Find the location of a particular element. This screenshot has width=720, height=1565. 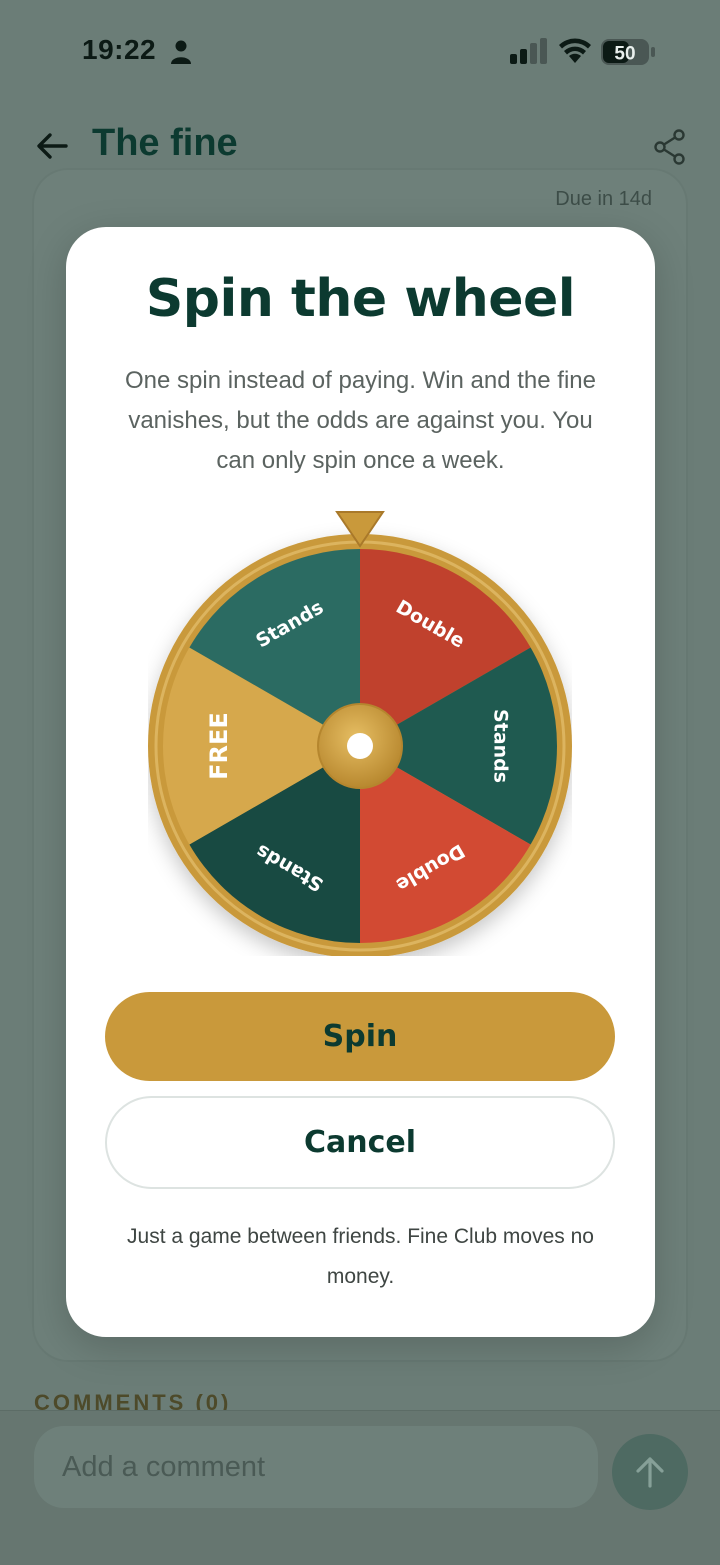

wifi-icon is located at coordinates (575, 50).